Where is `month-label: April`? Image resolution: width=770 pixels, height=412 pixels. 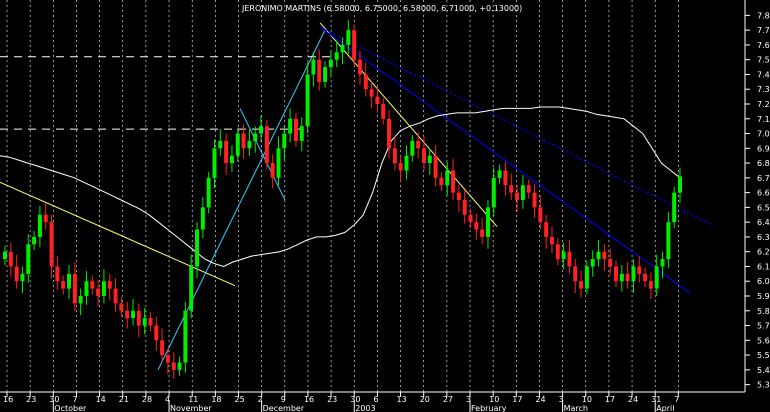 month-label: April is located at coordinates (665, 408).